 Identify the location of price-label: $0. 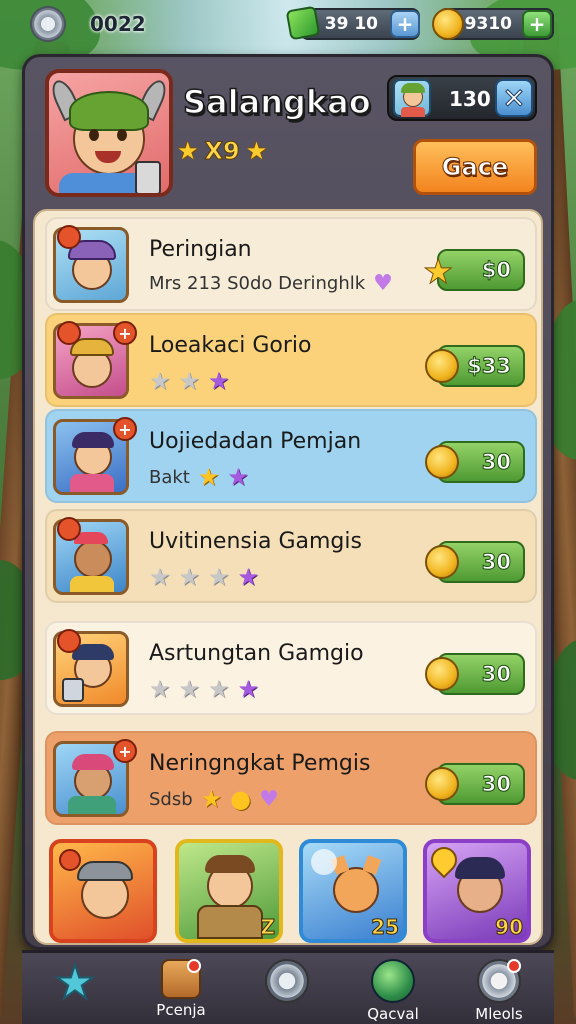
(496, 270).